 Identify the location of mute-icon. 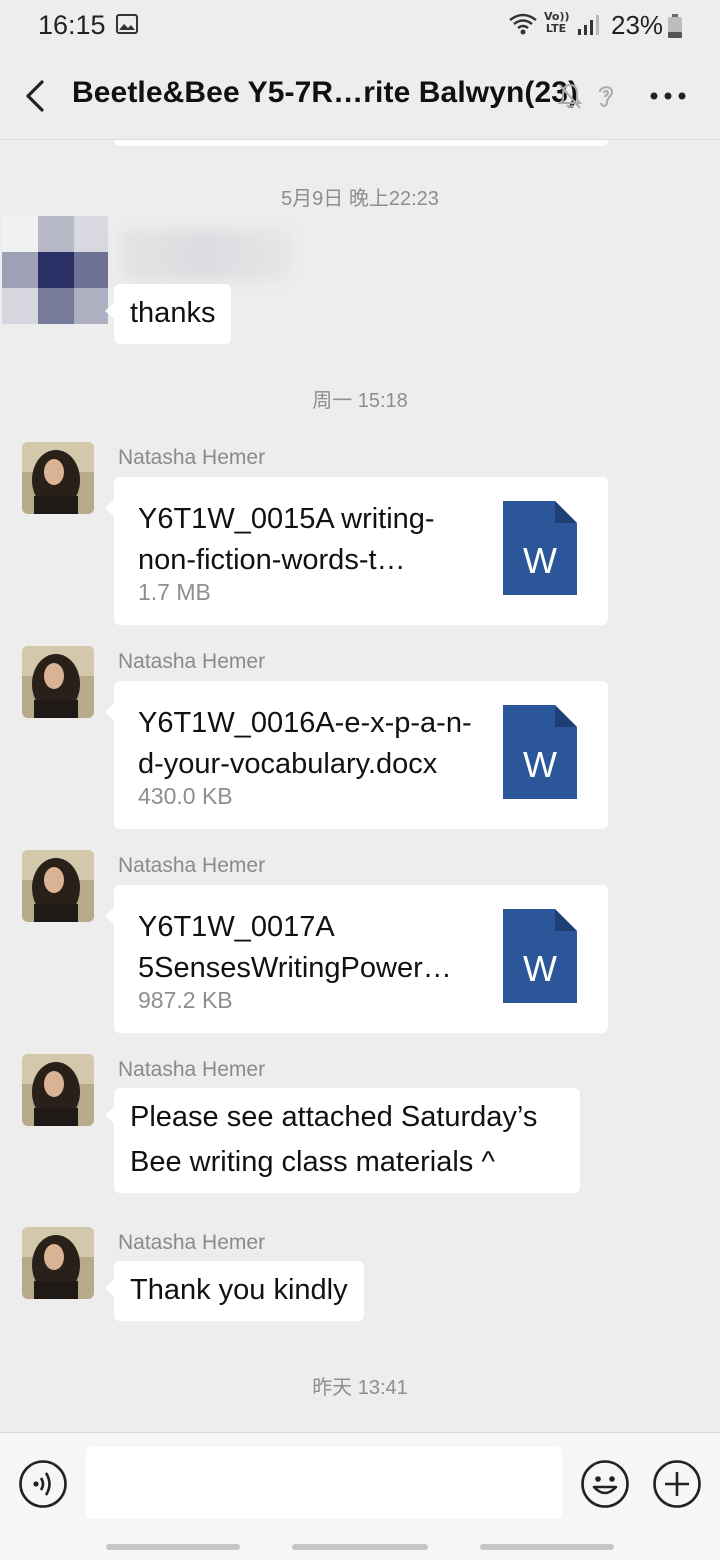
(570, 96).